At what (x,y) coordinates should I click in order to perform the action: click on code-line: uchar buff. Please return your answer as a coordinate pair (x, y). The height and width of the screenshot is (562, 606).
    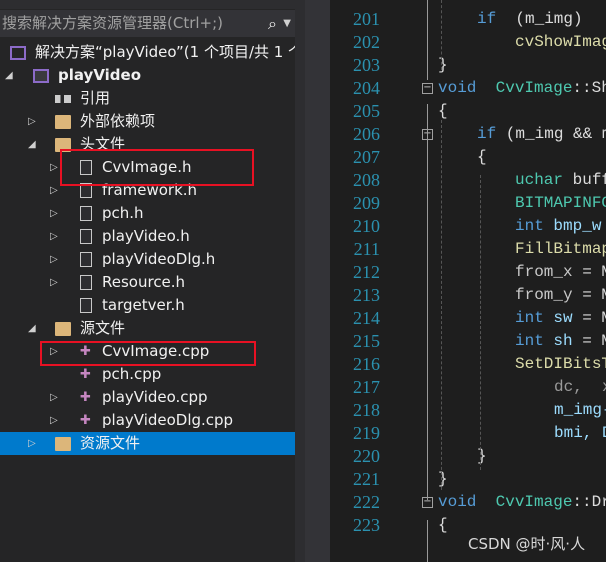
    Looking at the image, I should click on (560, 180).